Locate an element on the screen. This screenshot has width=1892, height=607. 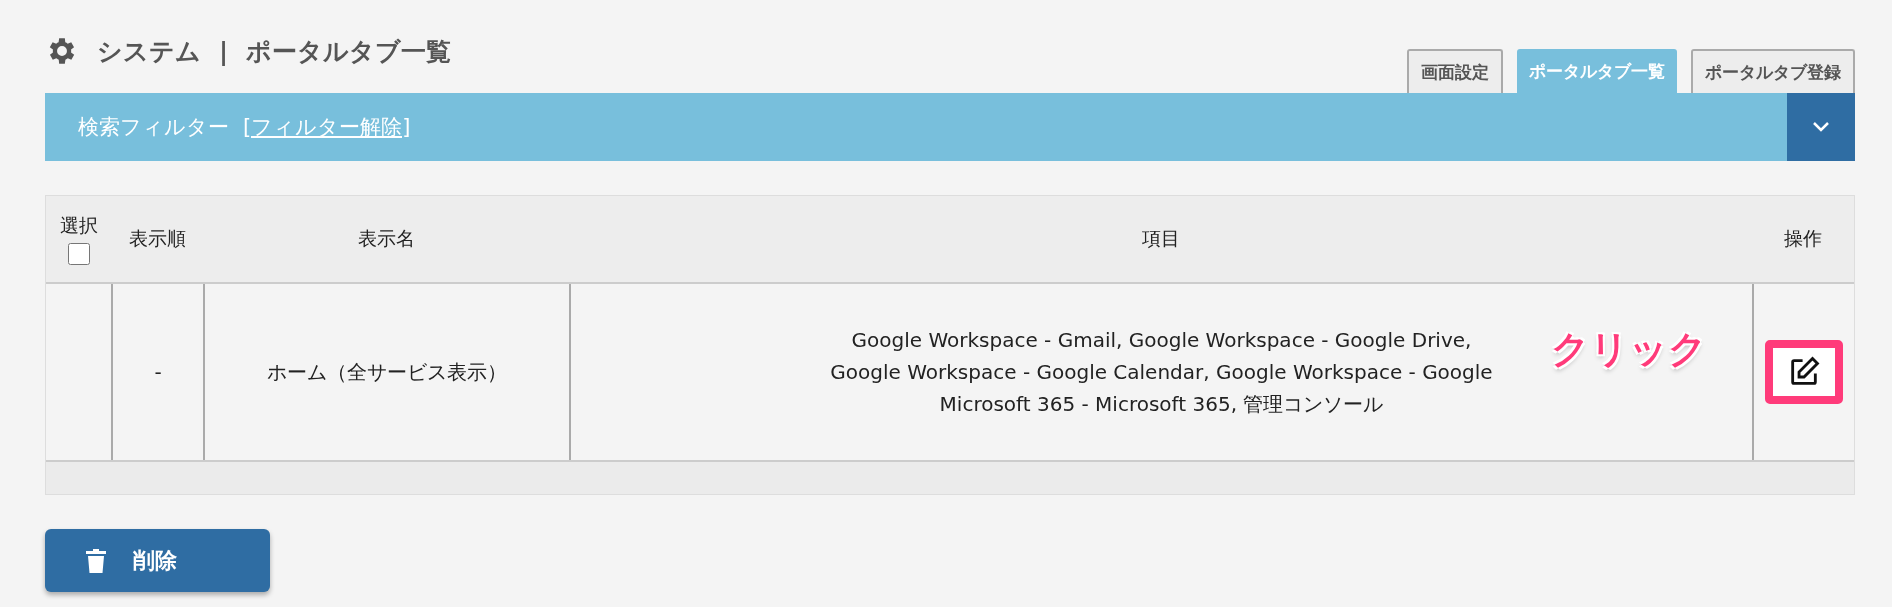
trash-icon is located at coordinates (96, 560).